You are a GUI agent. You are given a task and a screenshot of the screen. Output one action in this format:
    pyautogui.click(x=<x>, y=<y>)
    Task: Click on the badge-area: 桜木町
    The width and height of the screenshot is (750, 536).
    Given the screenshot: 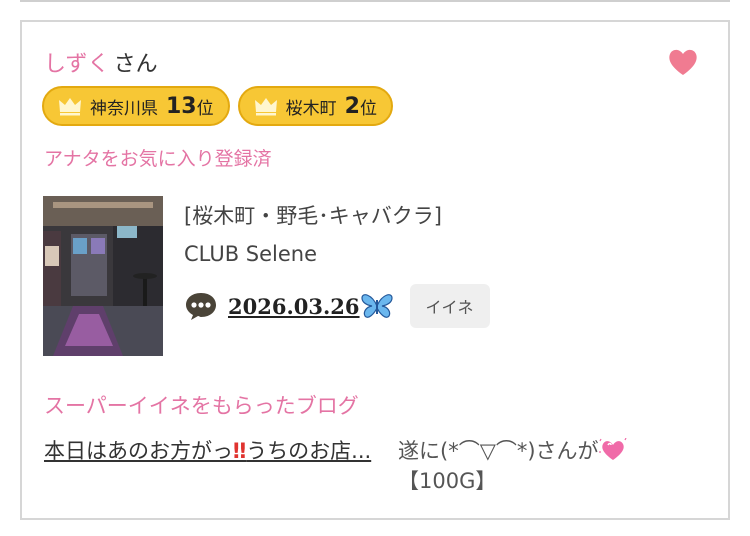 What is the action you would take?
    pyautogui.click(x=311, y=108)
    